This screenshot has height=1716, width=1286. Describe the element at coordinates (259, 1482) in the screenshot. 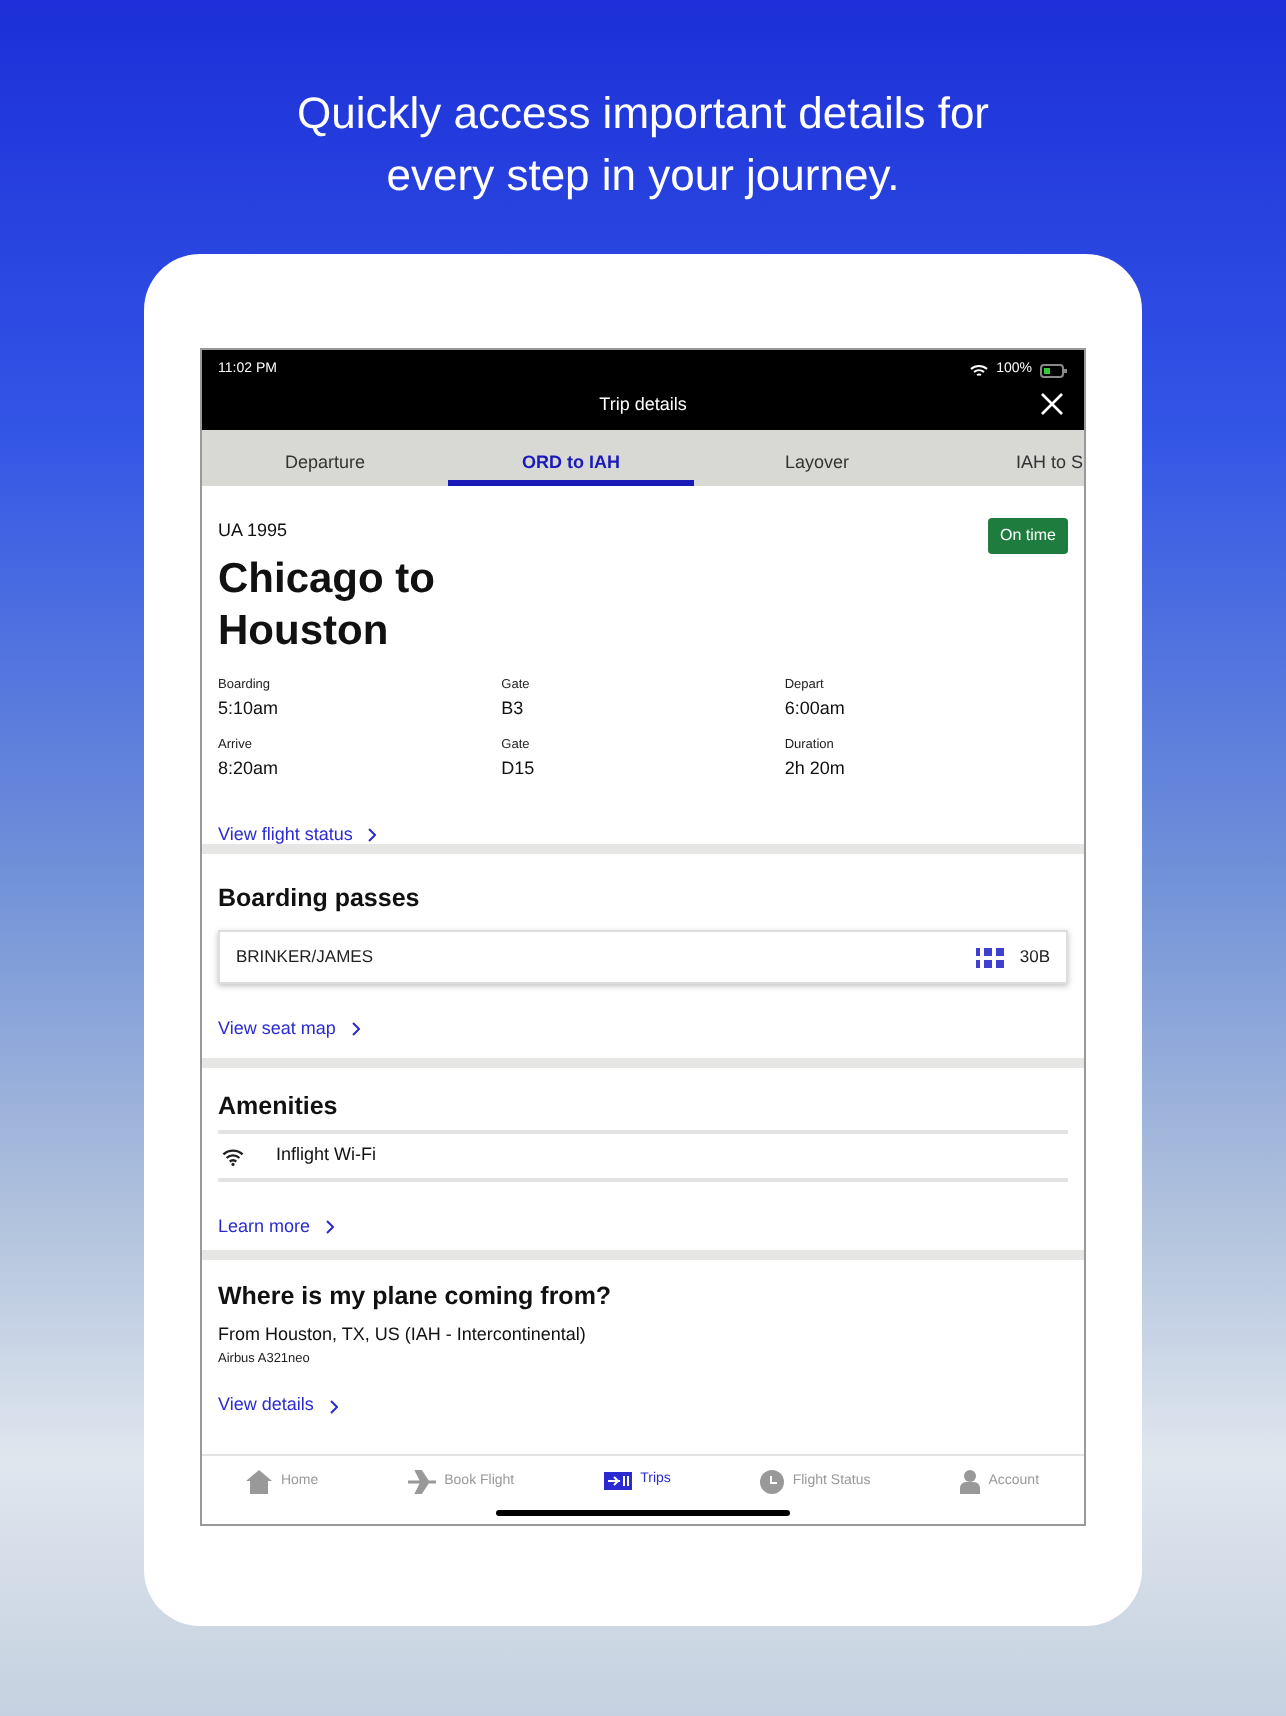

I see `house-icon` at that location.